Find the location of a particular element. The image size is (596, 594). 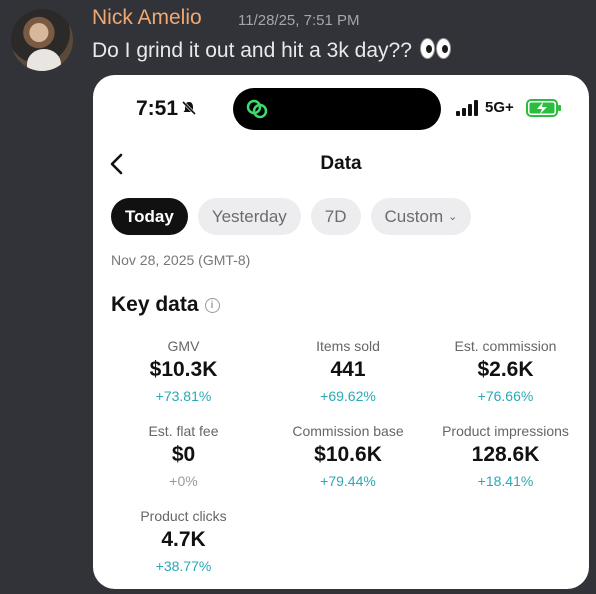

tab-custom: Custom ⌄ is located at coordinates (421, 216).